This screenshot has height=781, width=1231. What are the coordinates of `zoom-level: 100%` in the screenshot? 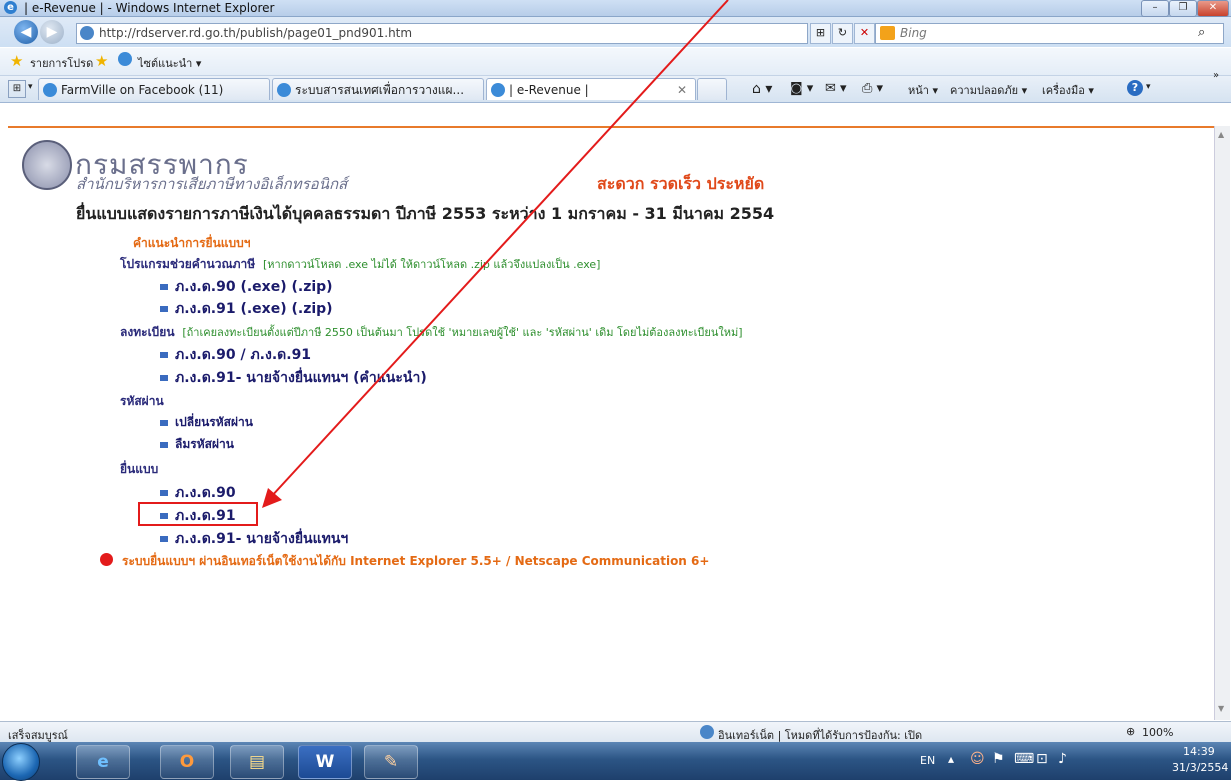 It's located at (1157, 732).